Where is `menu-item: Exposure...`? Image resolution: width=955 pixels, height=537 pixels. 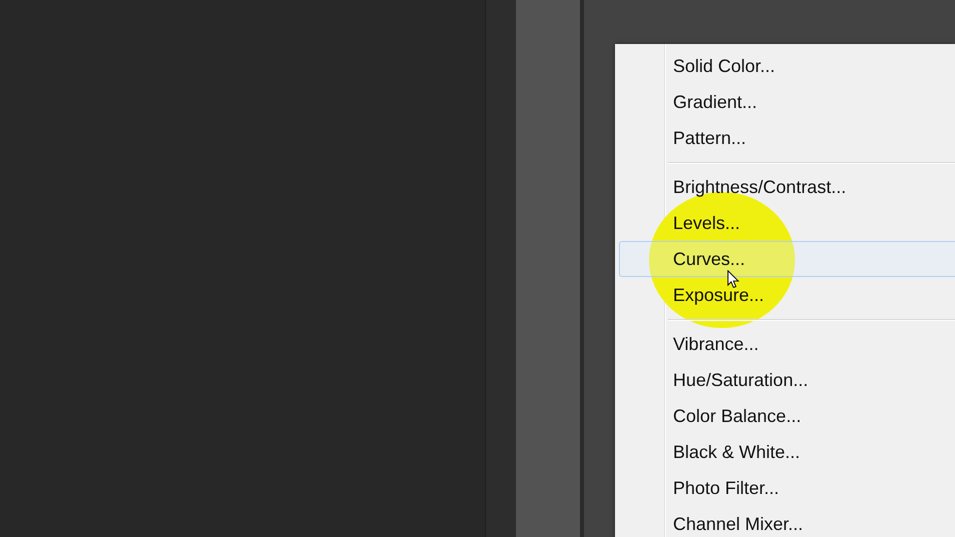
menu-item: Exposure... is located at coordinates (787, 295).